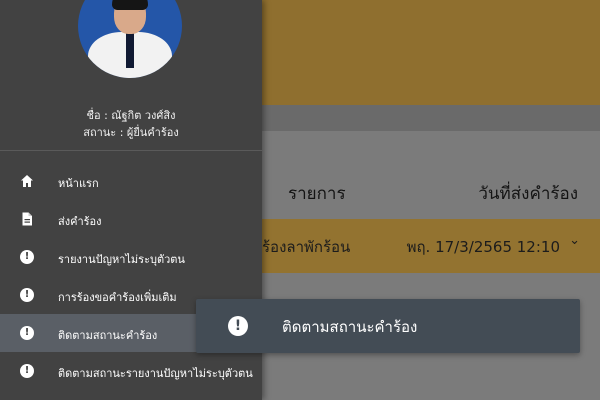 Image resolution: width=600 pixels, height=400 pixels. Describe the element at coordinates (131, 181) in the screenshot. I see `menu-item-home: หน้าแรก` at that location.